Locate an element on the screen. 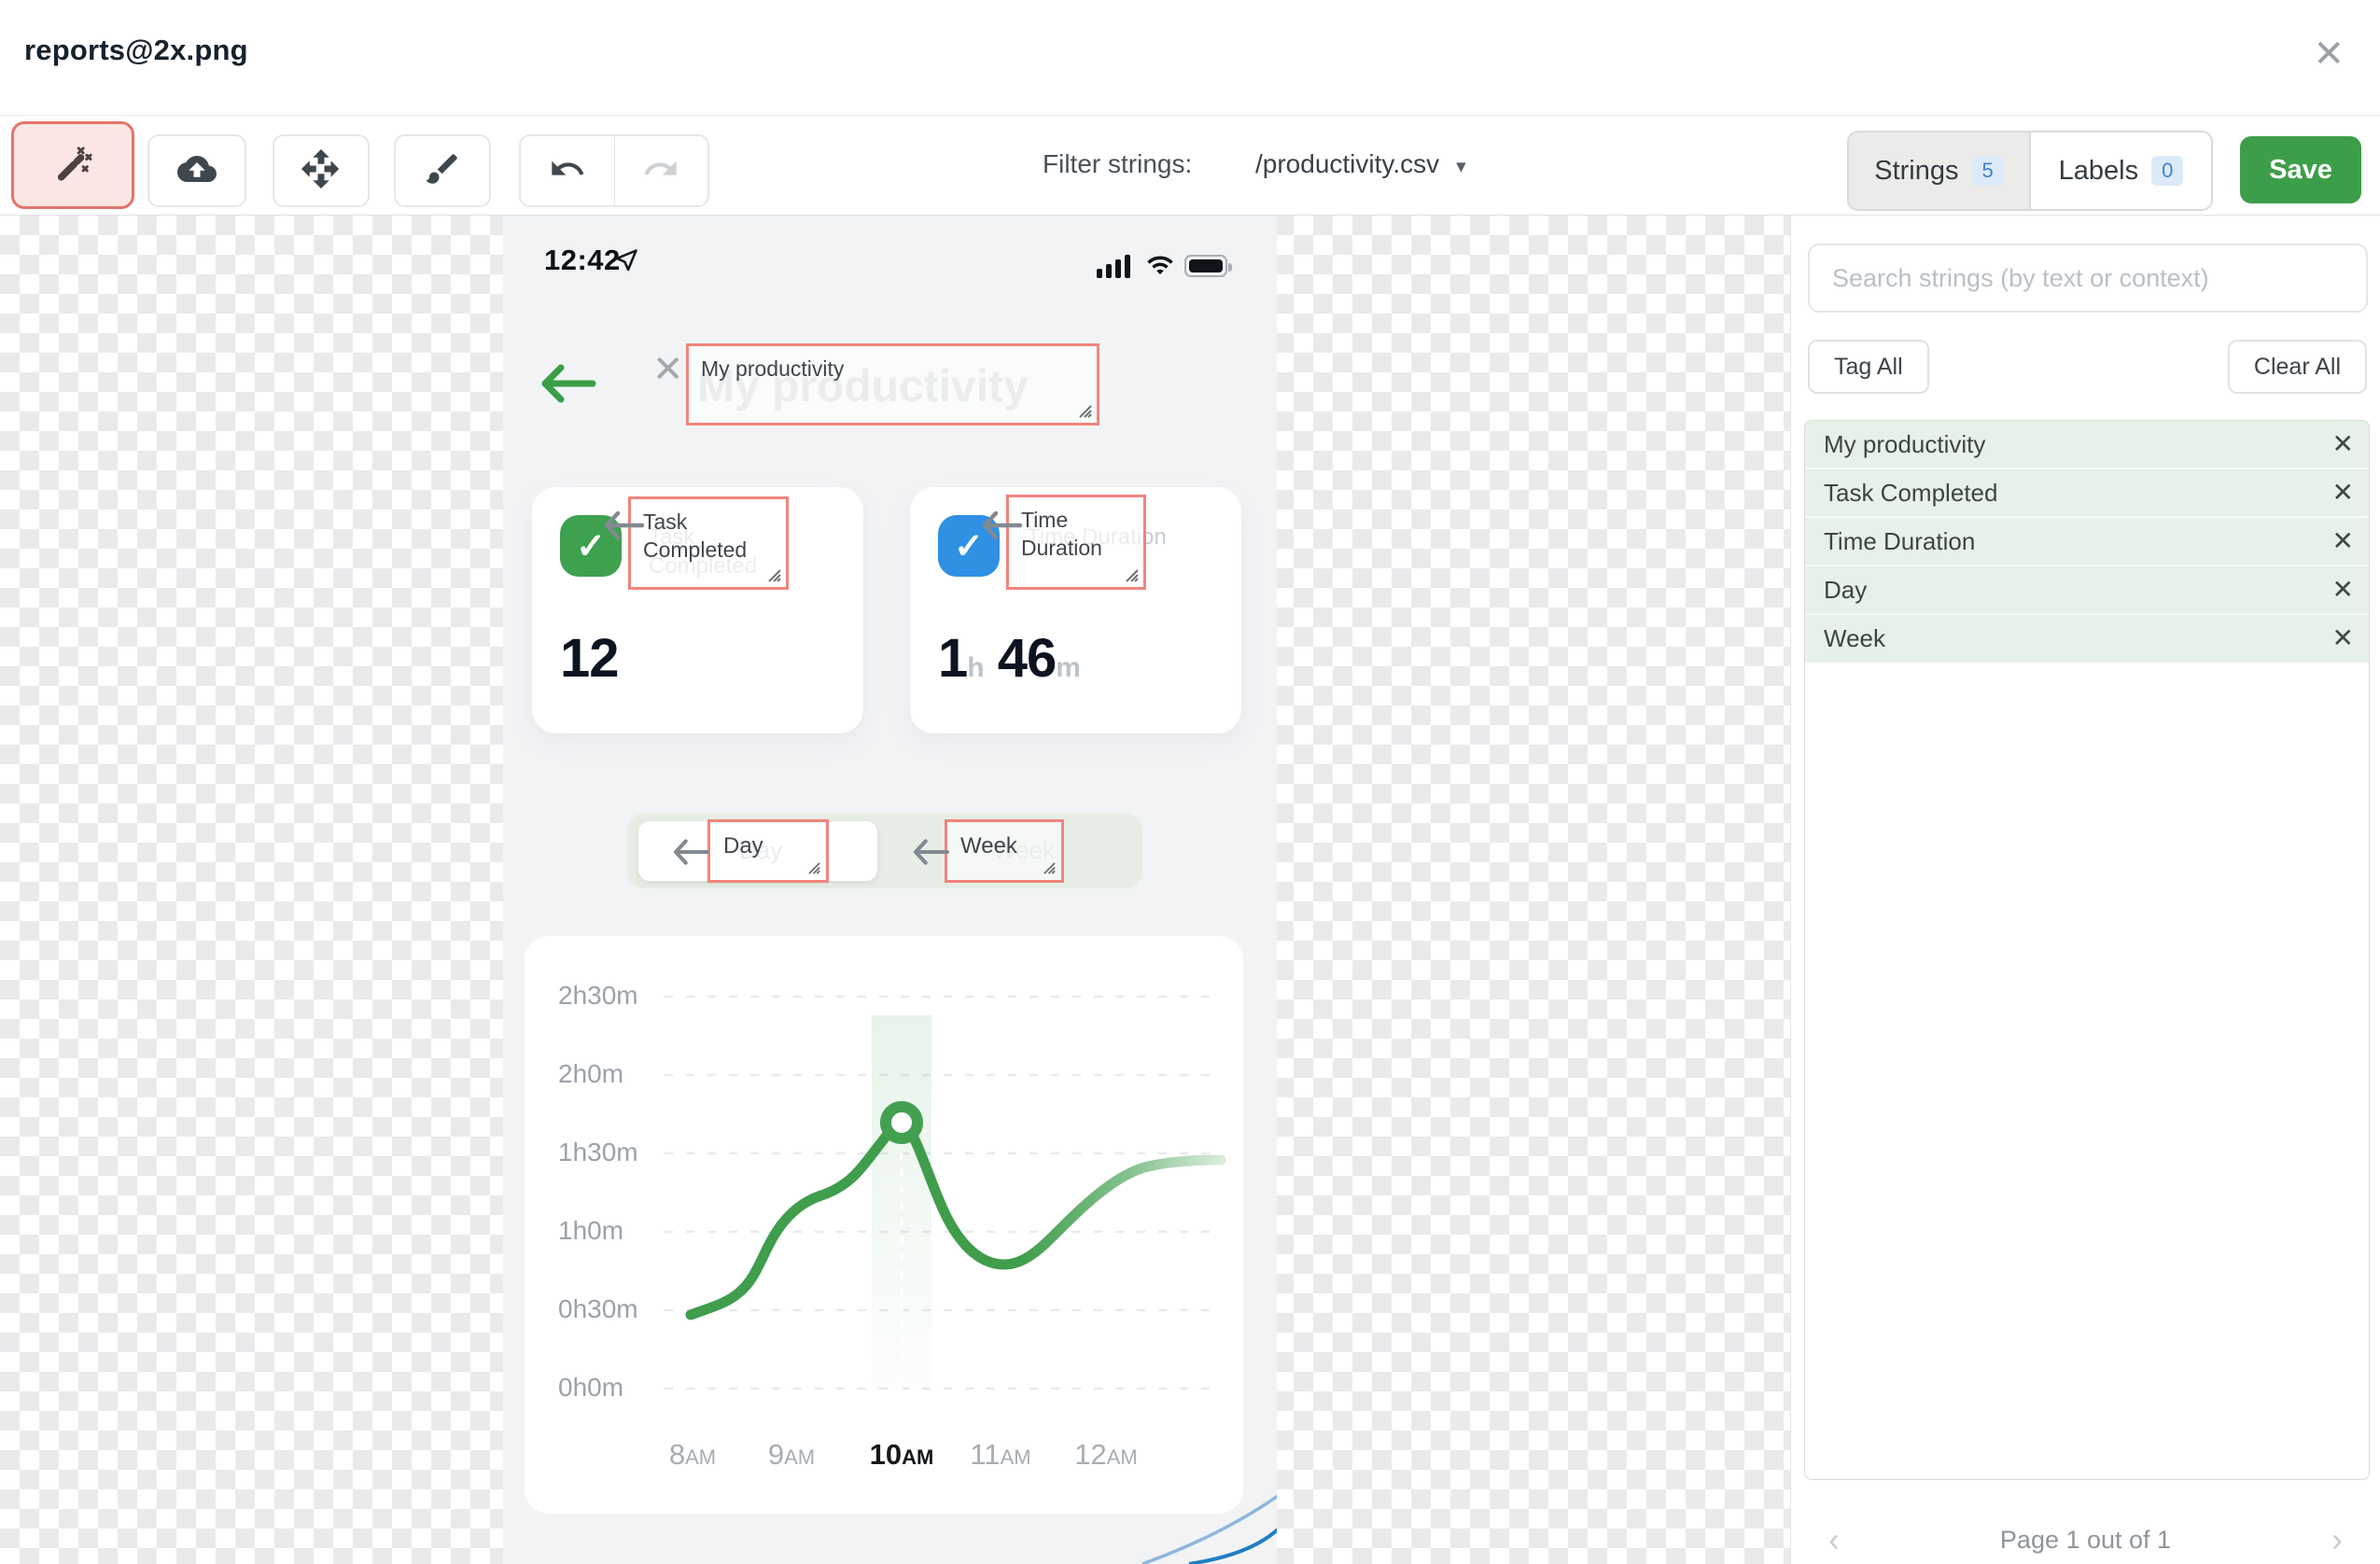 This screenshot has width=2380, height=1564. undo-redo-group is located at coordinates (614, 170).